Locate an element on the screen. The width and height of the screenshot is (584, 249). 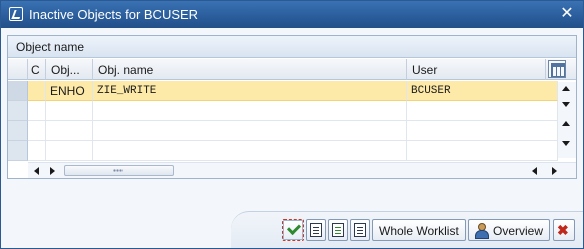
horizontal-scroll-thumb is located at coordinates (119, 170).